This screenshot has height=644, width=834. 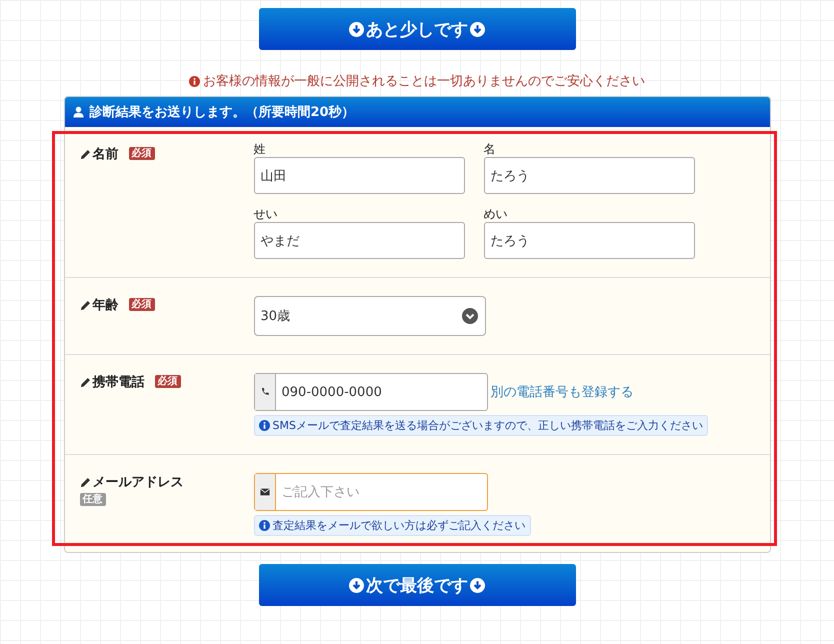 What do you see at coordinates (417, 585) in the screenshot?
I see `next-button: 次で最後です` at bounding box center [417, 585].